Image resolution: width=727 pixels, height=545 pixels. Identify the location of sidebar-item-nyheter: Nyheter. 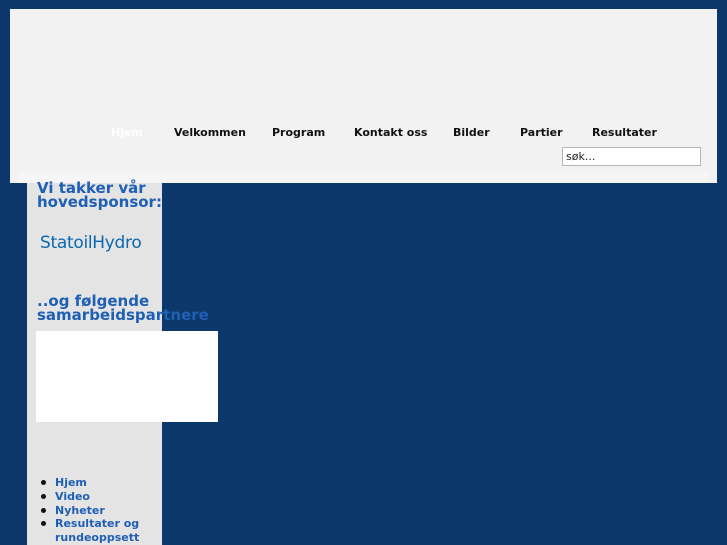
(99, 511).